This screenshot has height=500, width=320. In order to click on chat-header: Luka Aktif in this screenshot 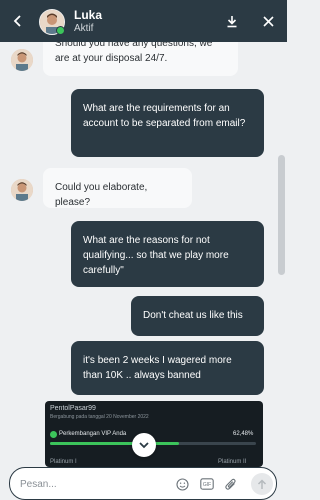, I will do `click(143, 21)`.